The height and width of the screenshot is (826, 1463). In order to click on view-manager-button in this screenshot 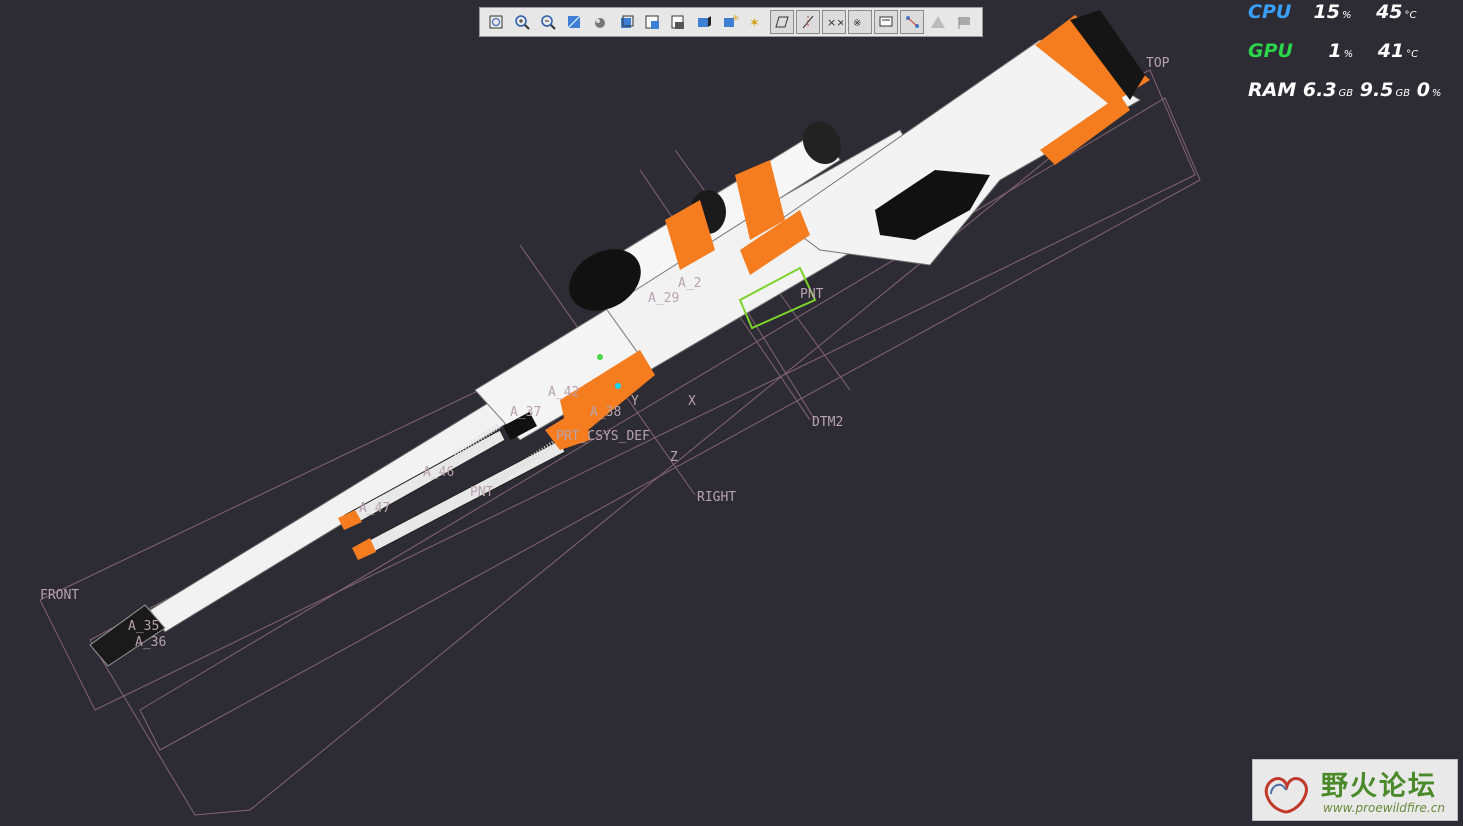, I will do `click(652, 22)`.